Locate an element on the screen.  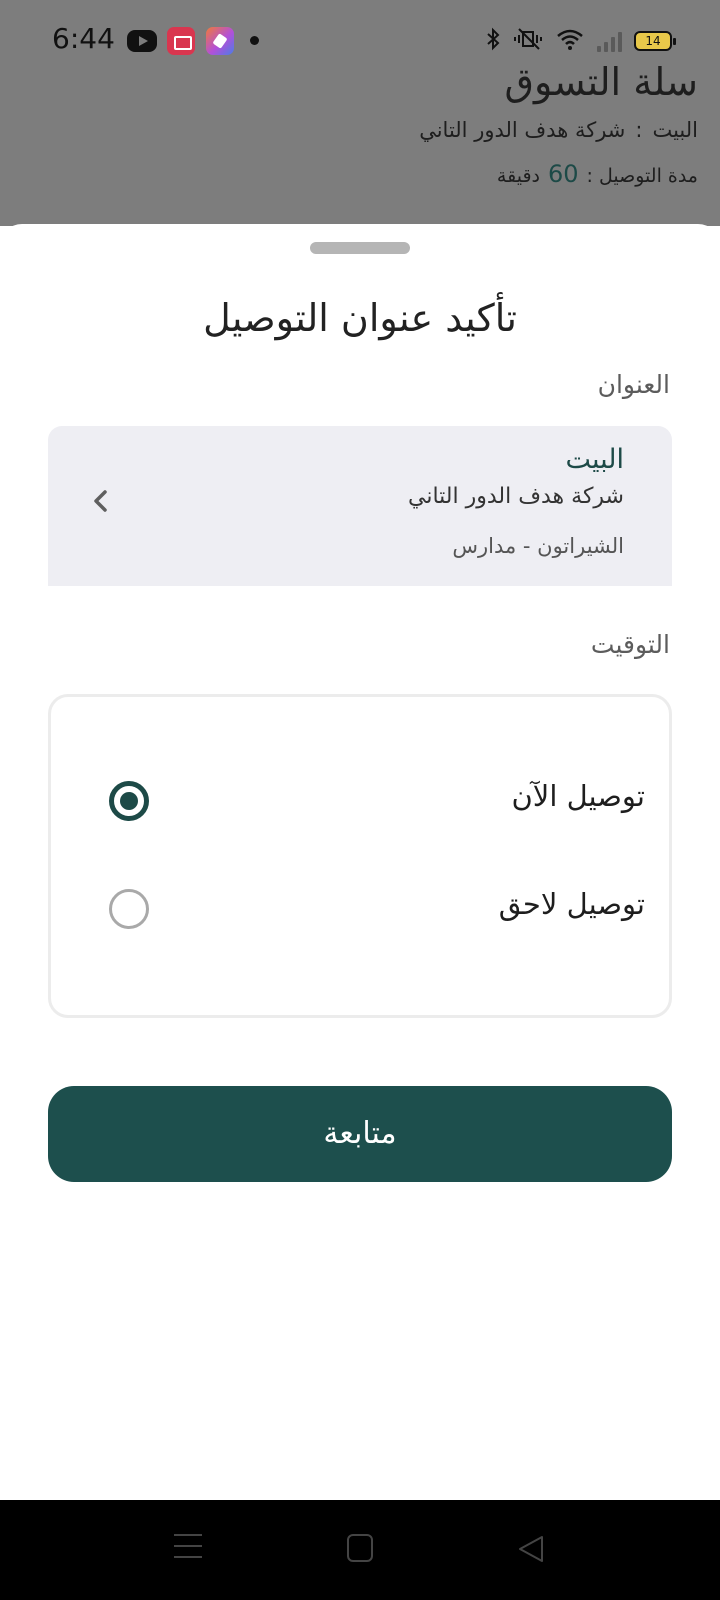
option-deliver-later-label: توصيل لاحق is located at coordinates (571, 904).